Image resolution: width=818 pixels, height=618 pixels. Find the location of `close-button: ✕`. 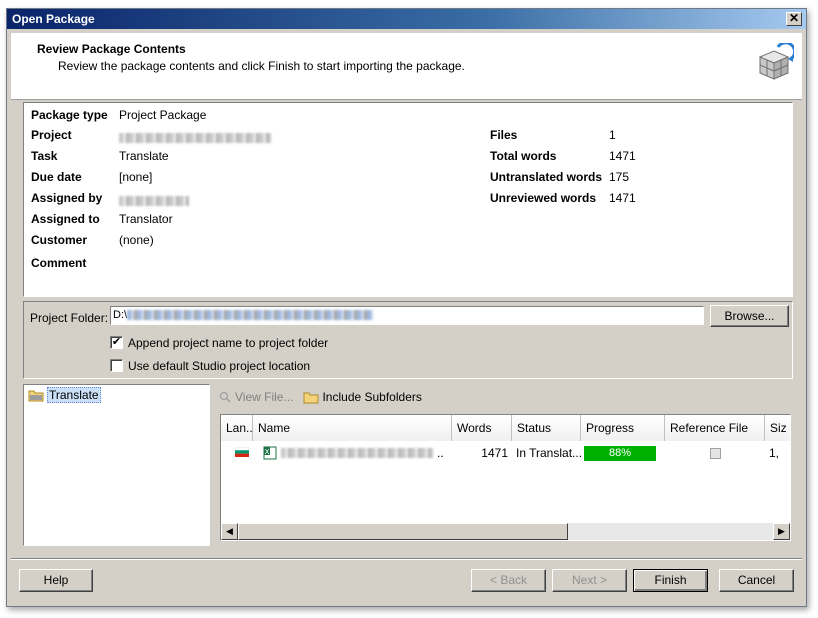

close-button: ✕ is located at coordinates (794, 19).